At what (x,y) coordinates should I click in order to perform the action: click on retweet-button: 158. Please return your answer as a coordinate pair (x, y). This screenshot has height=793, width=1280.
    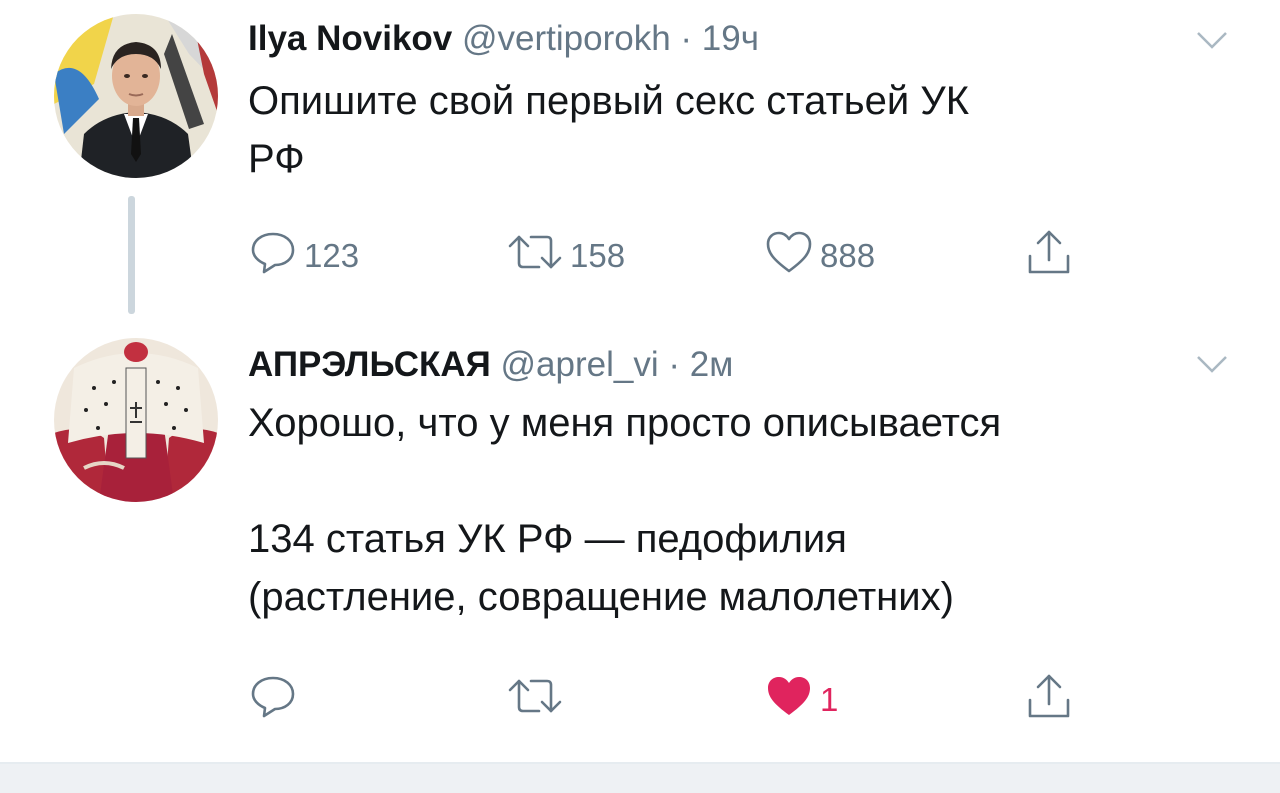
    Looking at the image, I should click on (565, 256).